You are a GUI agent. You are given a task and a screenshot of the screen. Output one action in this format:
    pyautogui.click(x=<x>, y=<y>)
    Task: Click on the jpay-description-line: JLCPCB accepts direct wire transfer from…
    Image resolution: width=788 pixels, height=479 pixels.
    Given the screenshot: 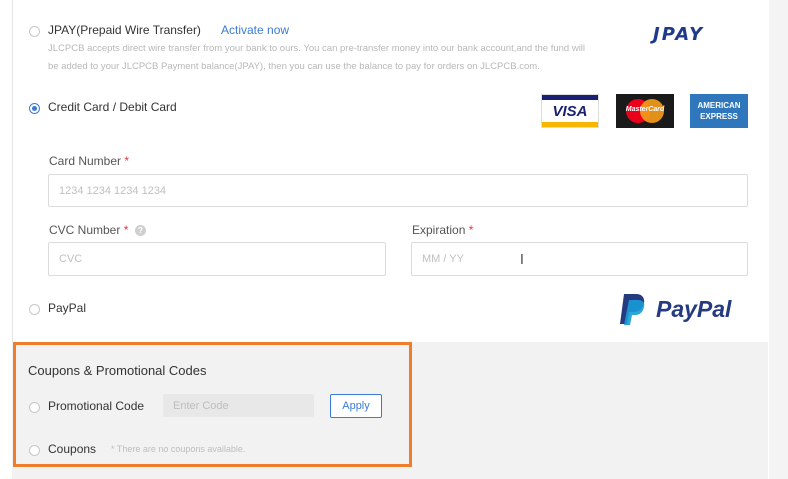 What is the action you would take?
    pyautogui.click(x=317, y=48)
    